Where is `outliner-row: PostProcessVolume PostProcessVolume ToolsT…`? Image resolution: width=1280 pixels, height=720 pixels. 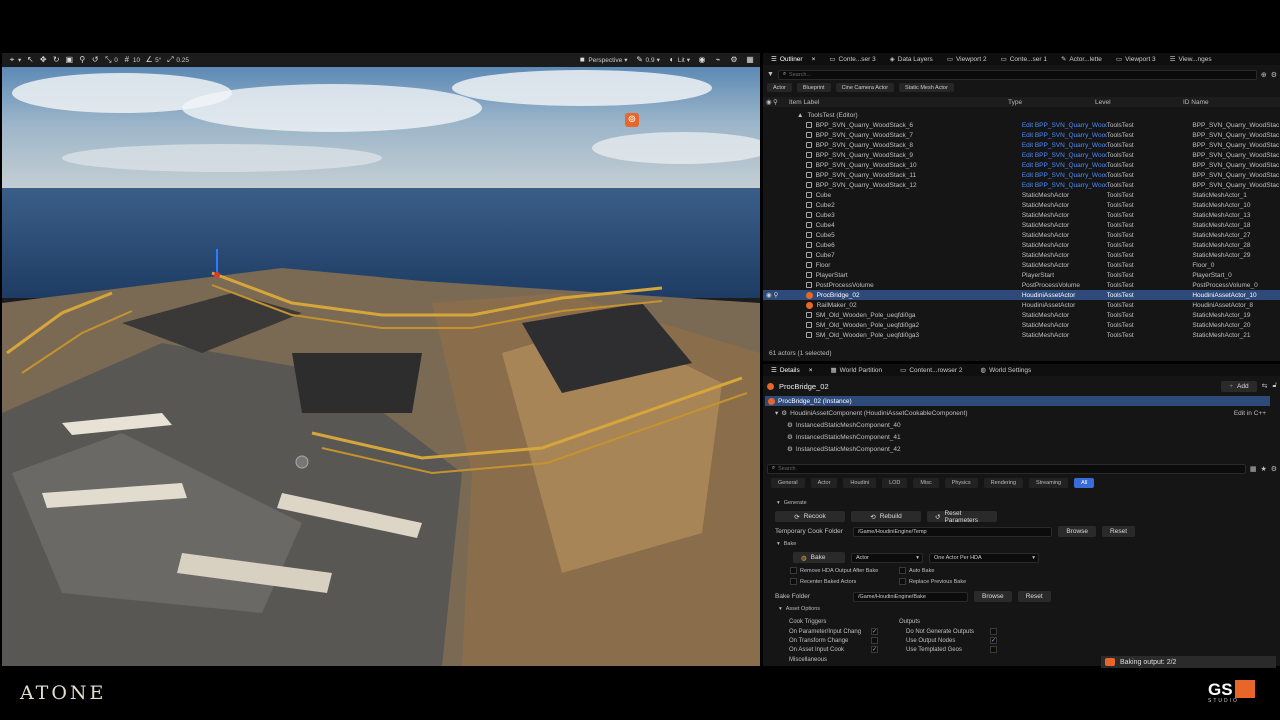
outliner-row: PostProcessVolume PostProcessVolume ToolsT… is located at coordinates (1021, 285).